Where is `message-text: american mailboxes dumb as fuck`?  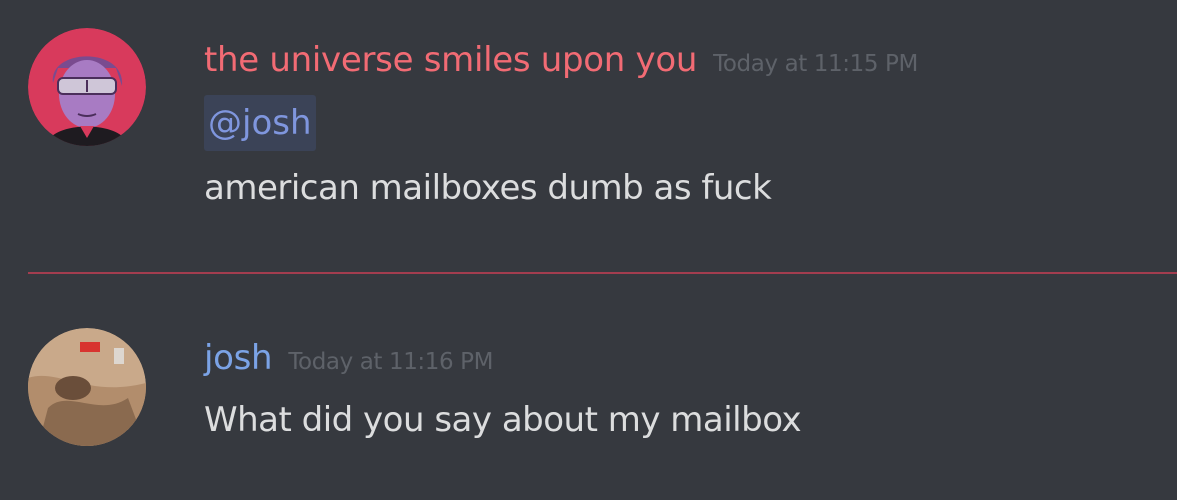 message-text: american mailboxes dumb as fuck is located at coordinates (488, 188).